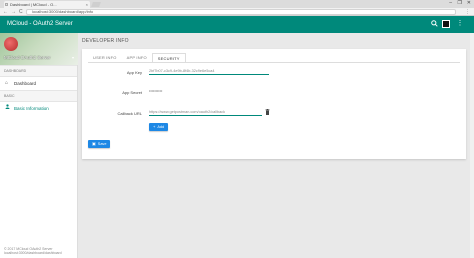 Image resolution: width=474 pixels, height=258 pixels. I want to click on add-button-label: Add, so click(161, 127).